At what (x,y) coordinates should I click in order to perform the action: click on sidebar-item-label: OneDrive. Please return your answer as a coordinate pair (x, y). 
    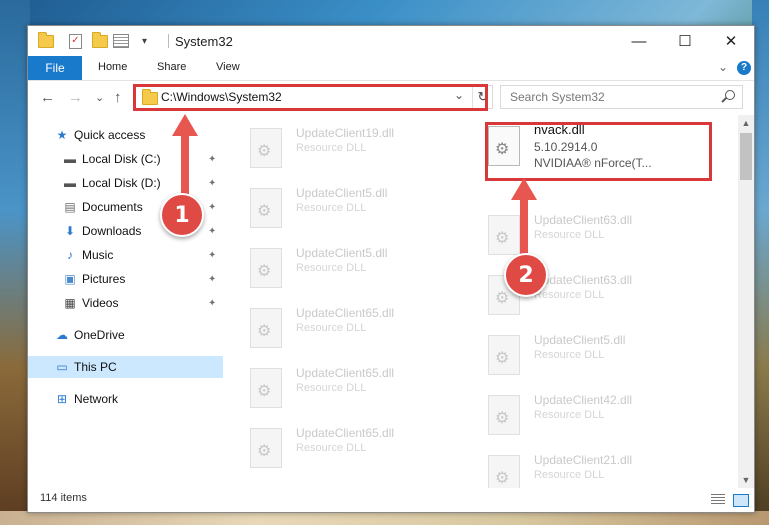
    Looking at the image, I should click on (99, 335).